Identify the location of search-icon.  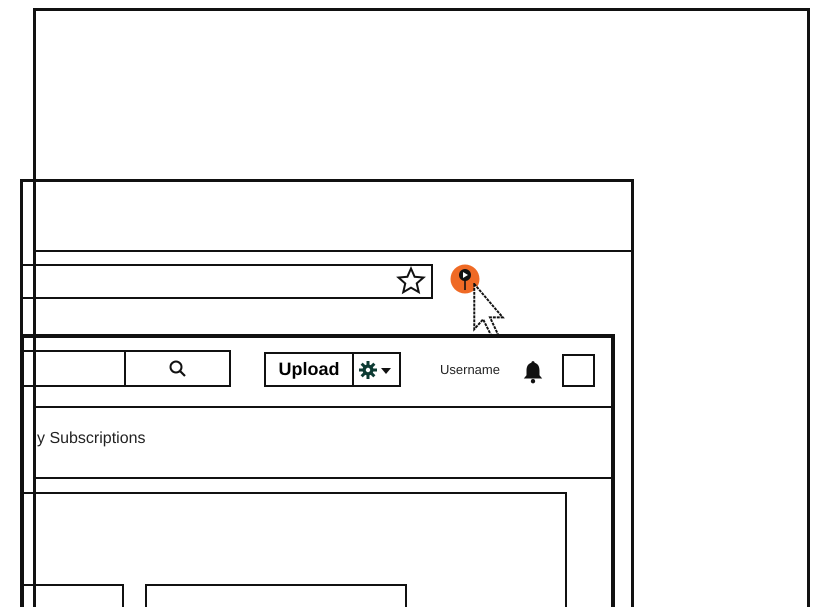
(178, 368).